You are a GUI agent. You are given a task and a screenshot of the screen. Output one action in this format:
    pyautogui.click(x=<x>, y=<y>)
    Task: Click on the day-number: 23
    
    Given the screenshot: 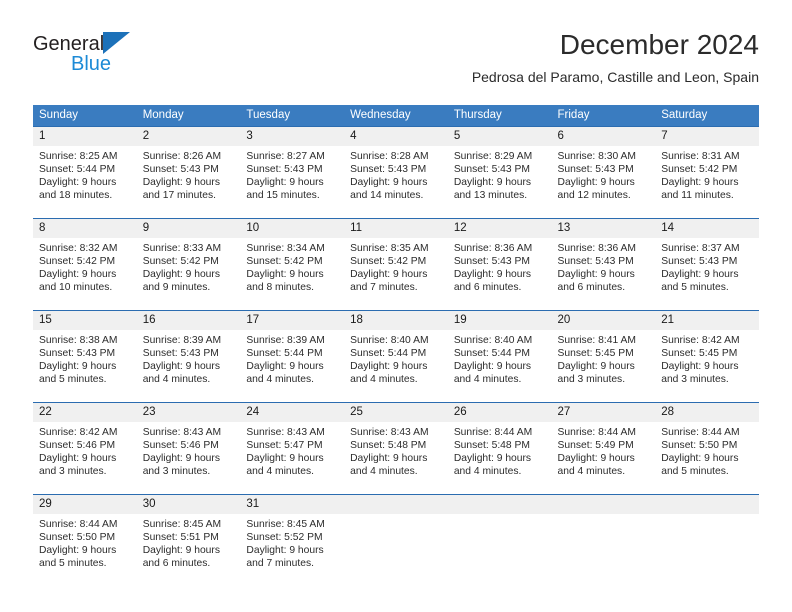 What is the action you would take?
    pyautogui.click(x=188, y=412)
    